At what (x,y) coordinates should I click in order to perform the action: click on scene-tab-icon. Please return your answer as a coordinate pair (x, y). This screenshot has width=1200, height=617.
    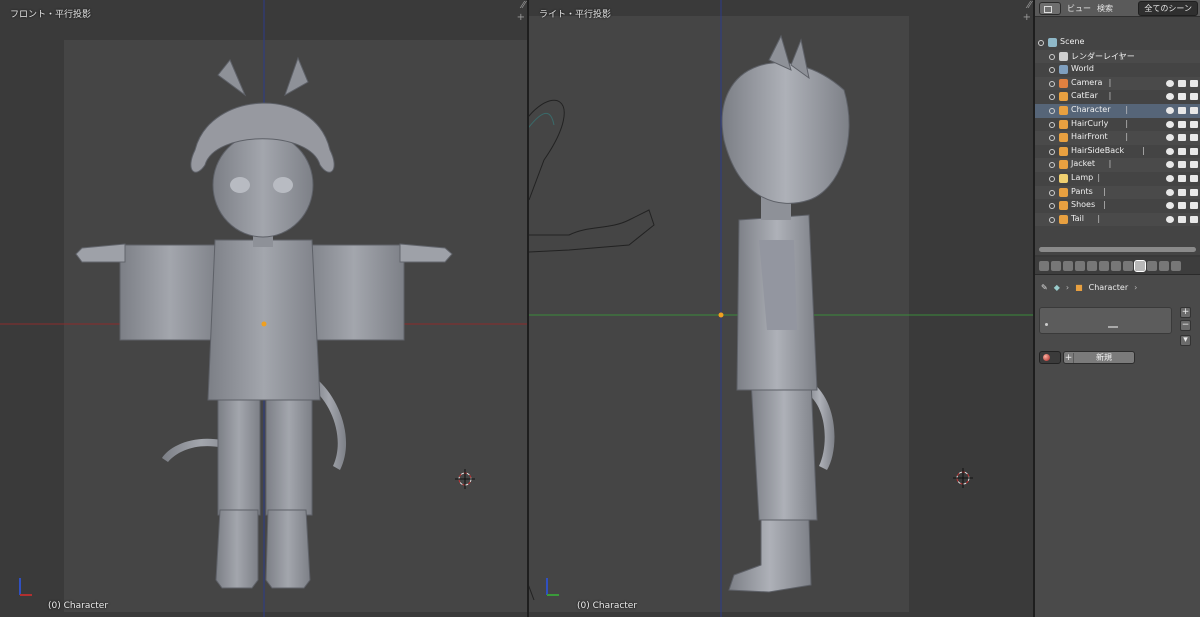
    Looking at the image, I should click on (1068, 265).